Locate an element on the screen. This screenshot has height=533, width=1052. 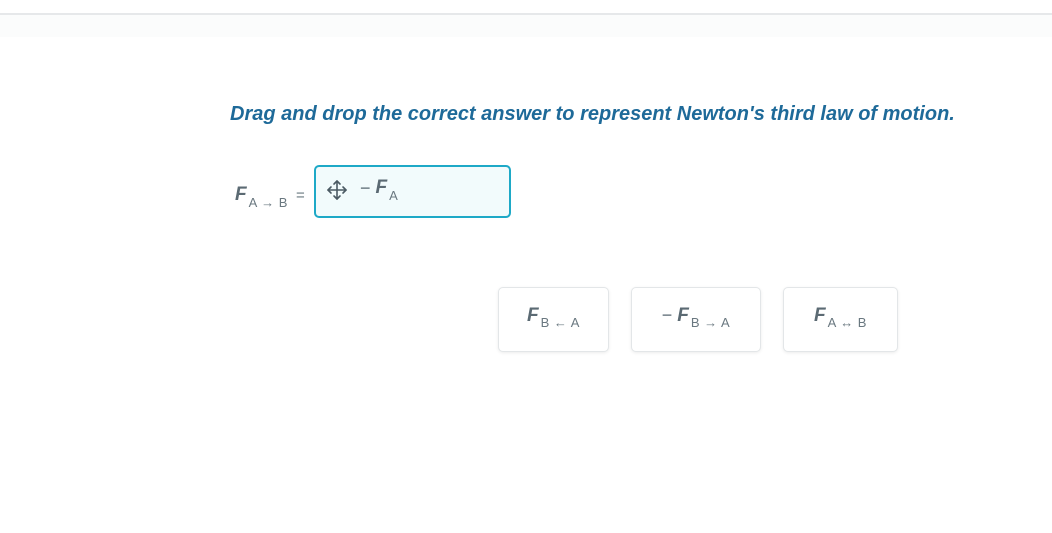
answer-option-1: F B ← A is located at coordinates (553, 319).